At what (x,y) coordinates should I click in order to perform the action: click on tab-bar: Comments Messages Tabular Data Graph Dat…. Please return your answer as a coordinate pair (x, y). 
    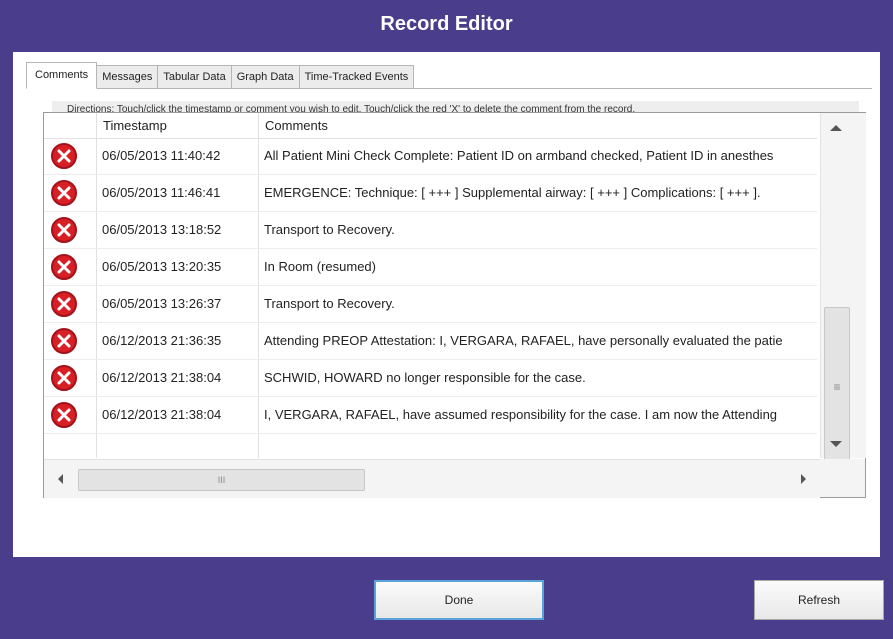
    Looking at the image, I should click on (220, 75).